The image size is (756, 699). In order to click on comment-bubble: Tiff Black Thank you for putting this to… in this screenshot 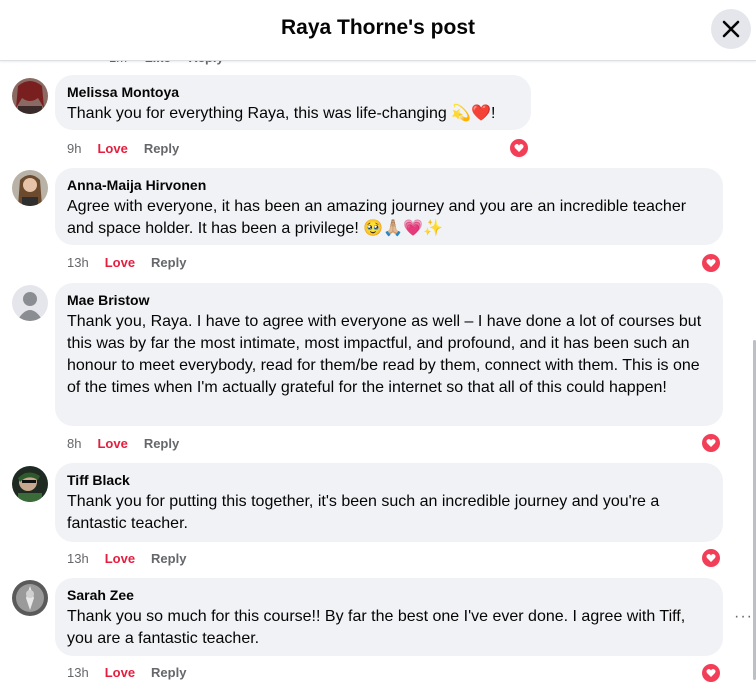, I will do `click(389, 502)`.